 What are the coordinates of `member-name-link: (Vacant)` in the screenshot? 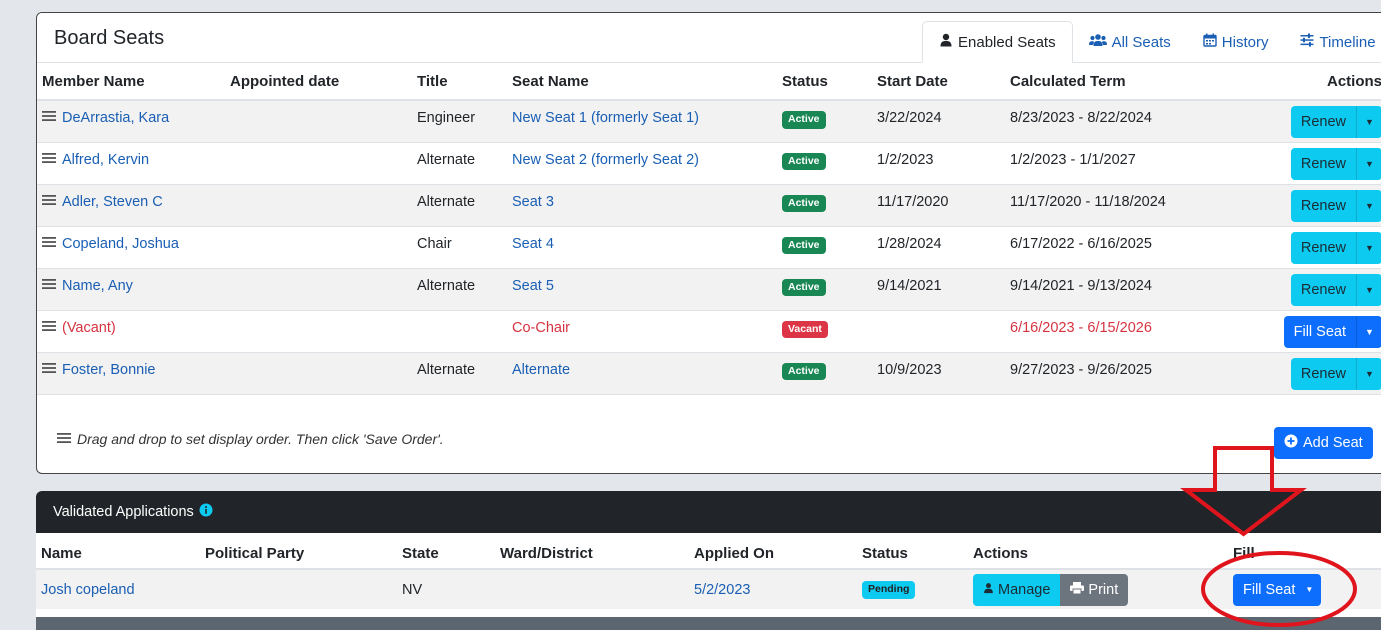 It's located at (89, 328).